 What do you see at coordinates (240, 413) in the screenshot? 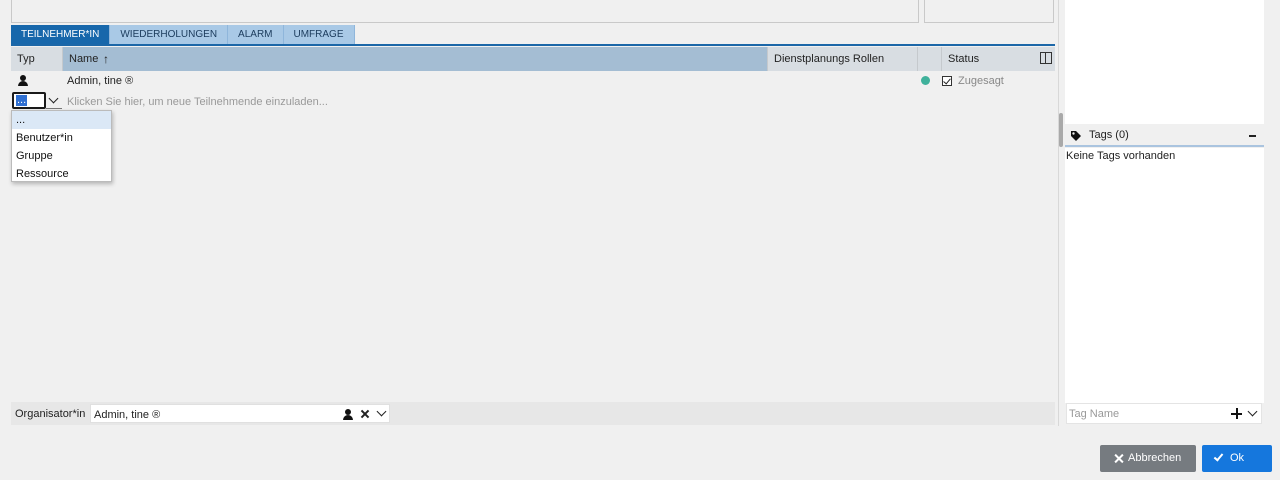
I see `organizer-field: Admin, tine ®` at bounding box center [240, 413].